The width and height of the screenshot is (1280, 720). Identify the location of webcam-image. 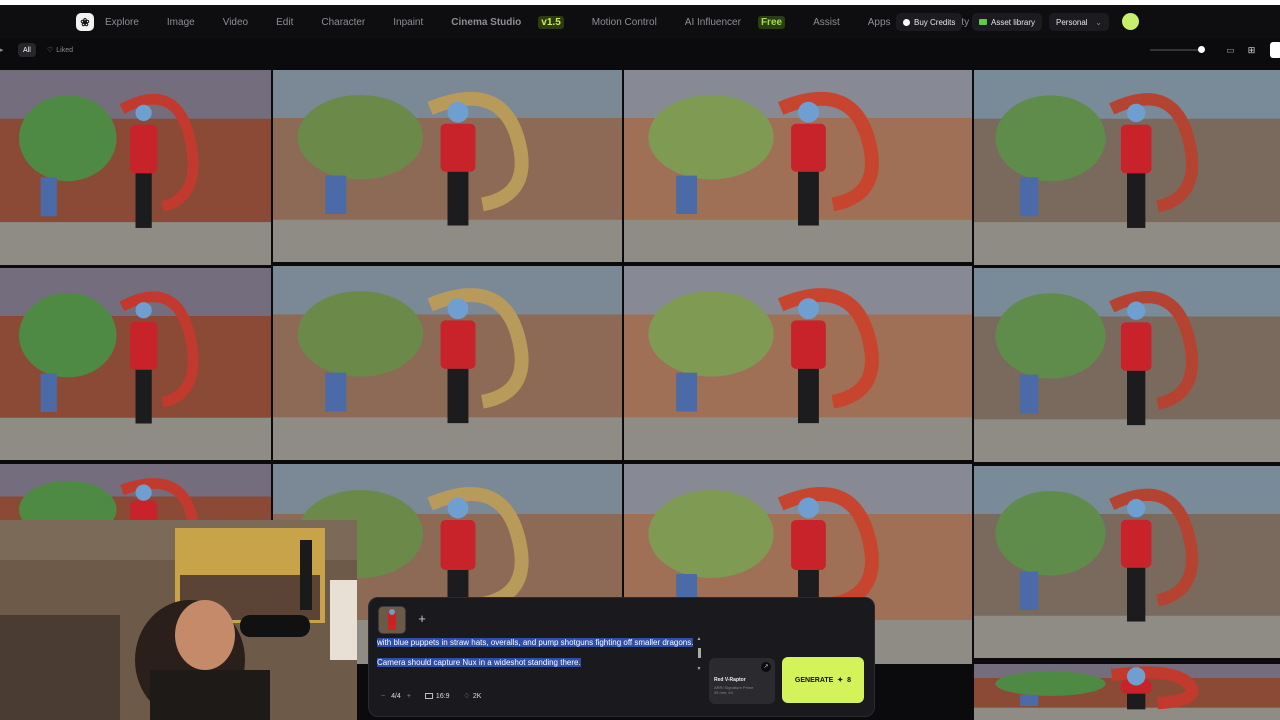
(178, 620).